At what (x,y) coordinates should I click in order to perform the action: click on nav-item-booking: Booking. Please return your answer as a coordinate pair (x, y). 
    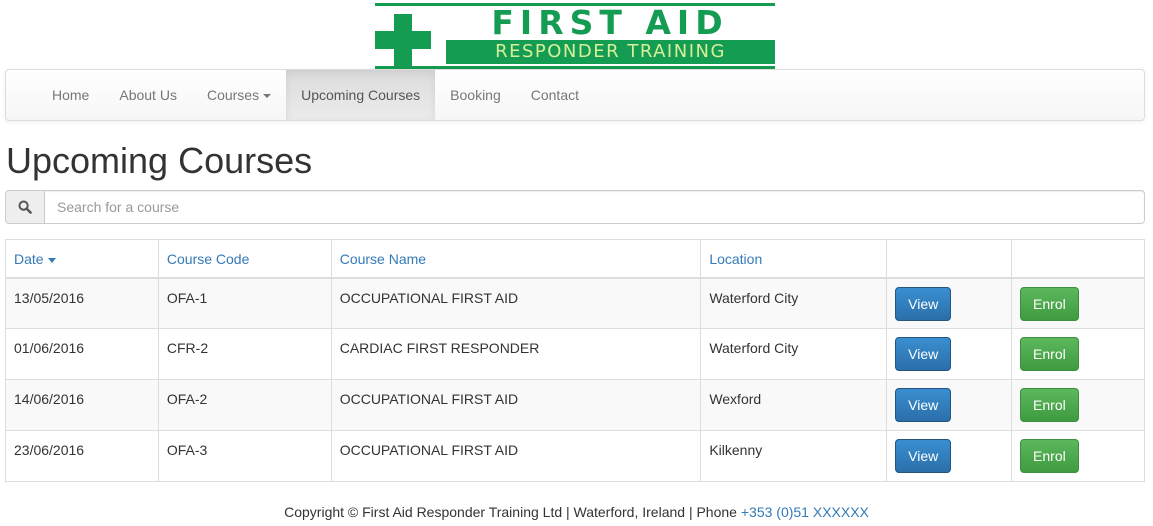
    Looking at the image, I should click on (475, 95).